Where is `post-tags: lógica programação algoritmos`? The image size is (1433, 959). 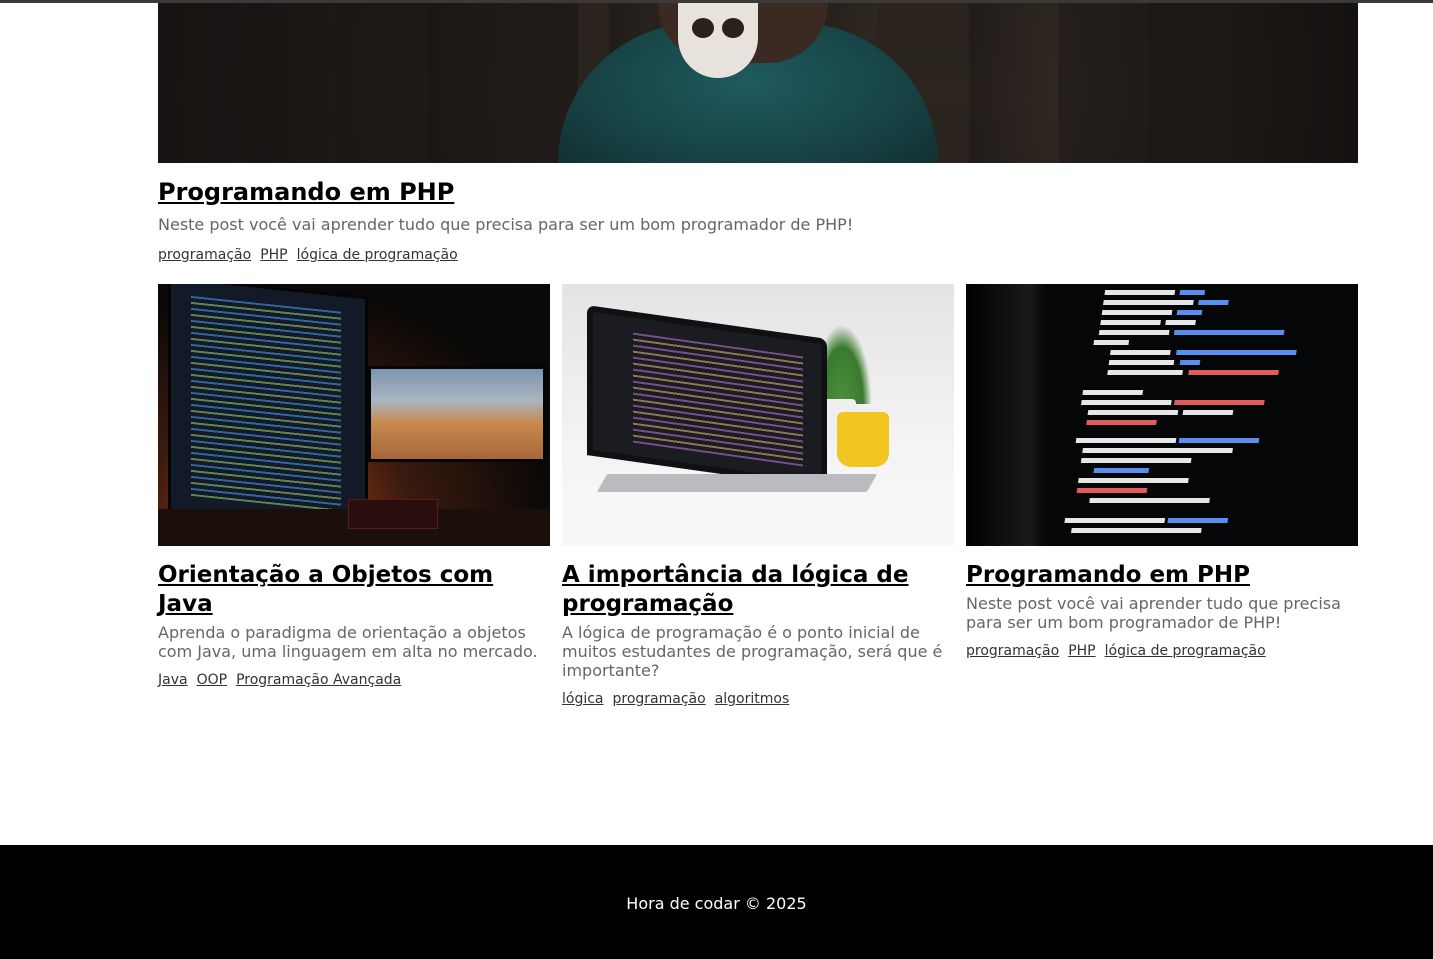
post-tags: lógica programação algoritmos is located at coordinates (758, 699).